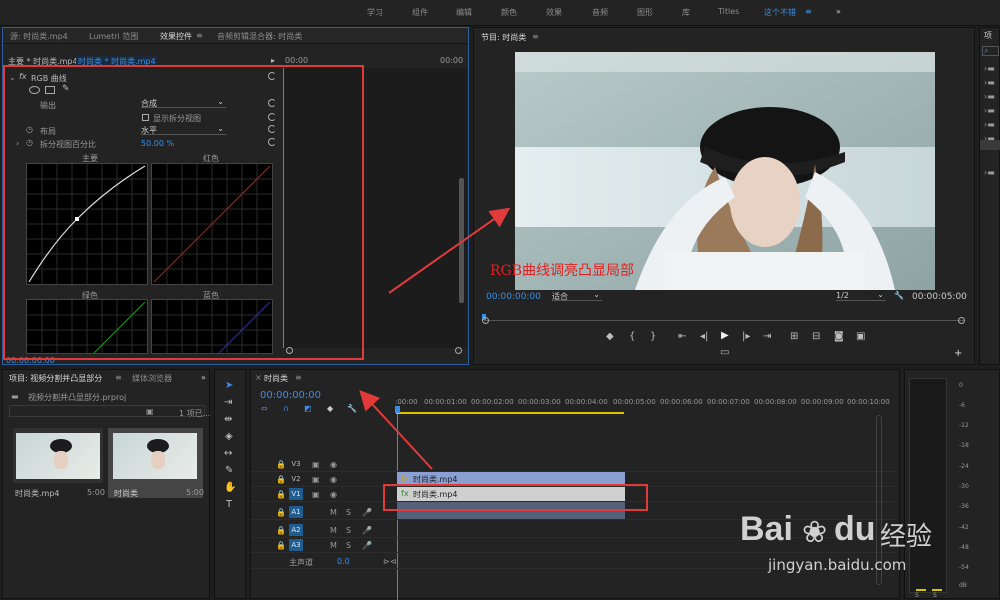  What do you see at coordinates (850, 550) in the screenshot?
I see `baidu-watermark: Bai ❀ du 经验 jingyan.baidu.com` at bounding box center [850, 550].